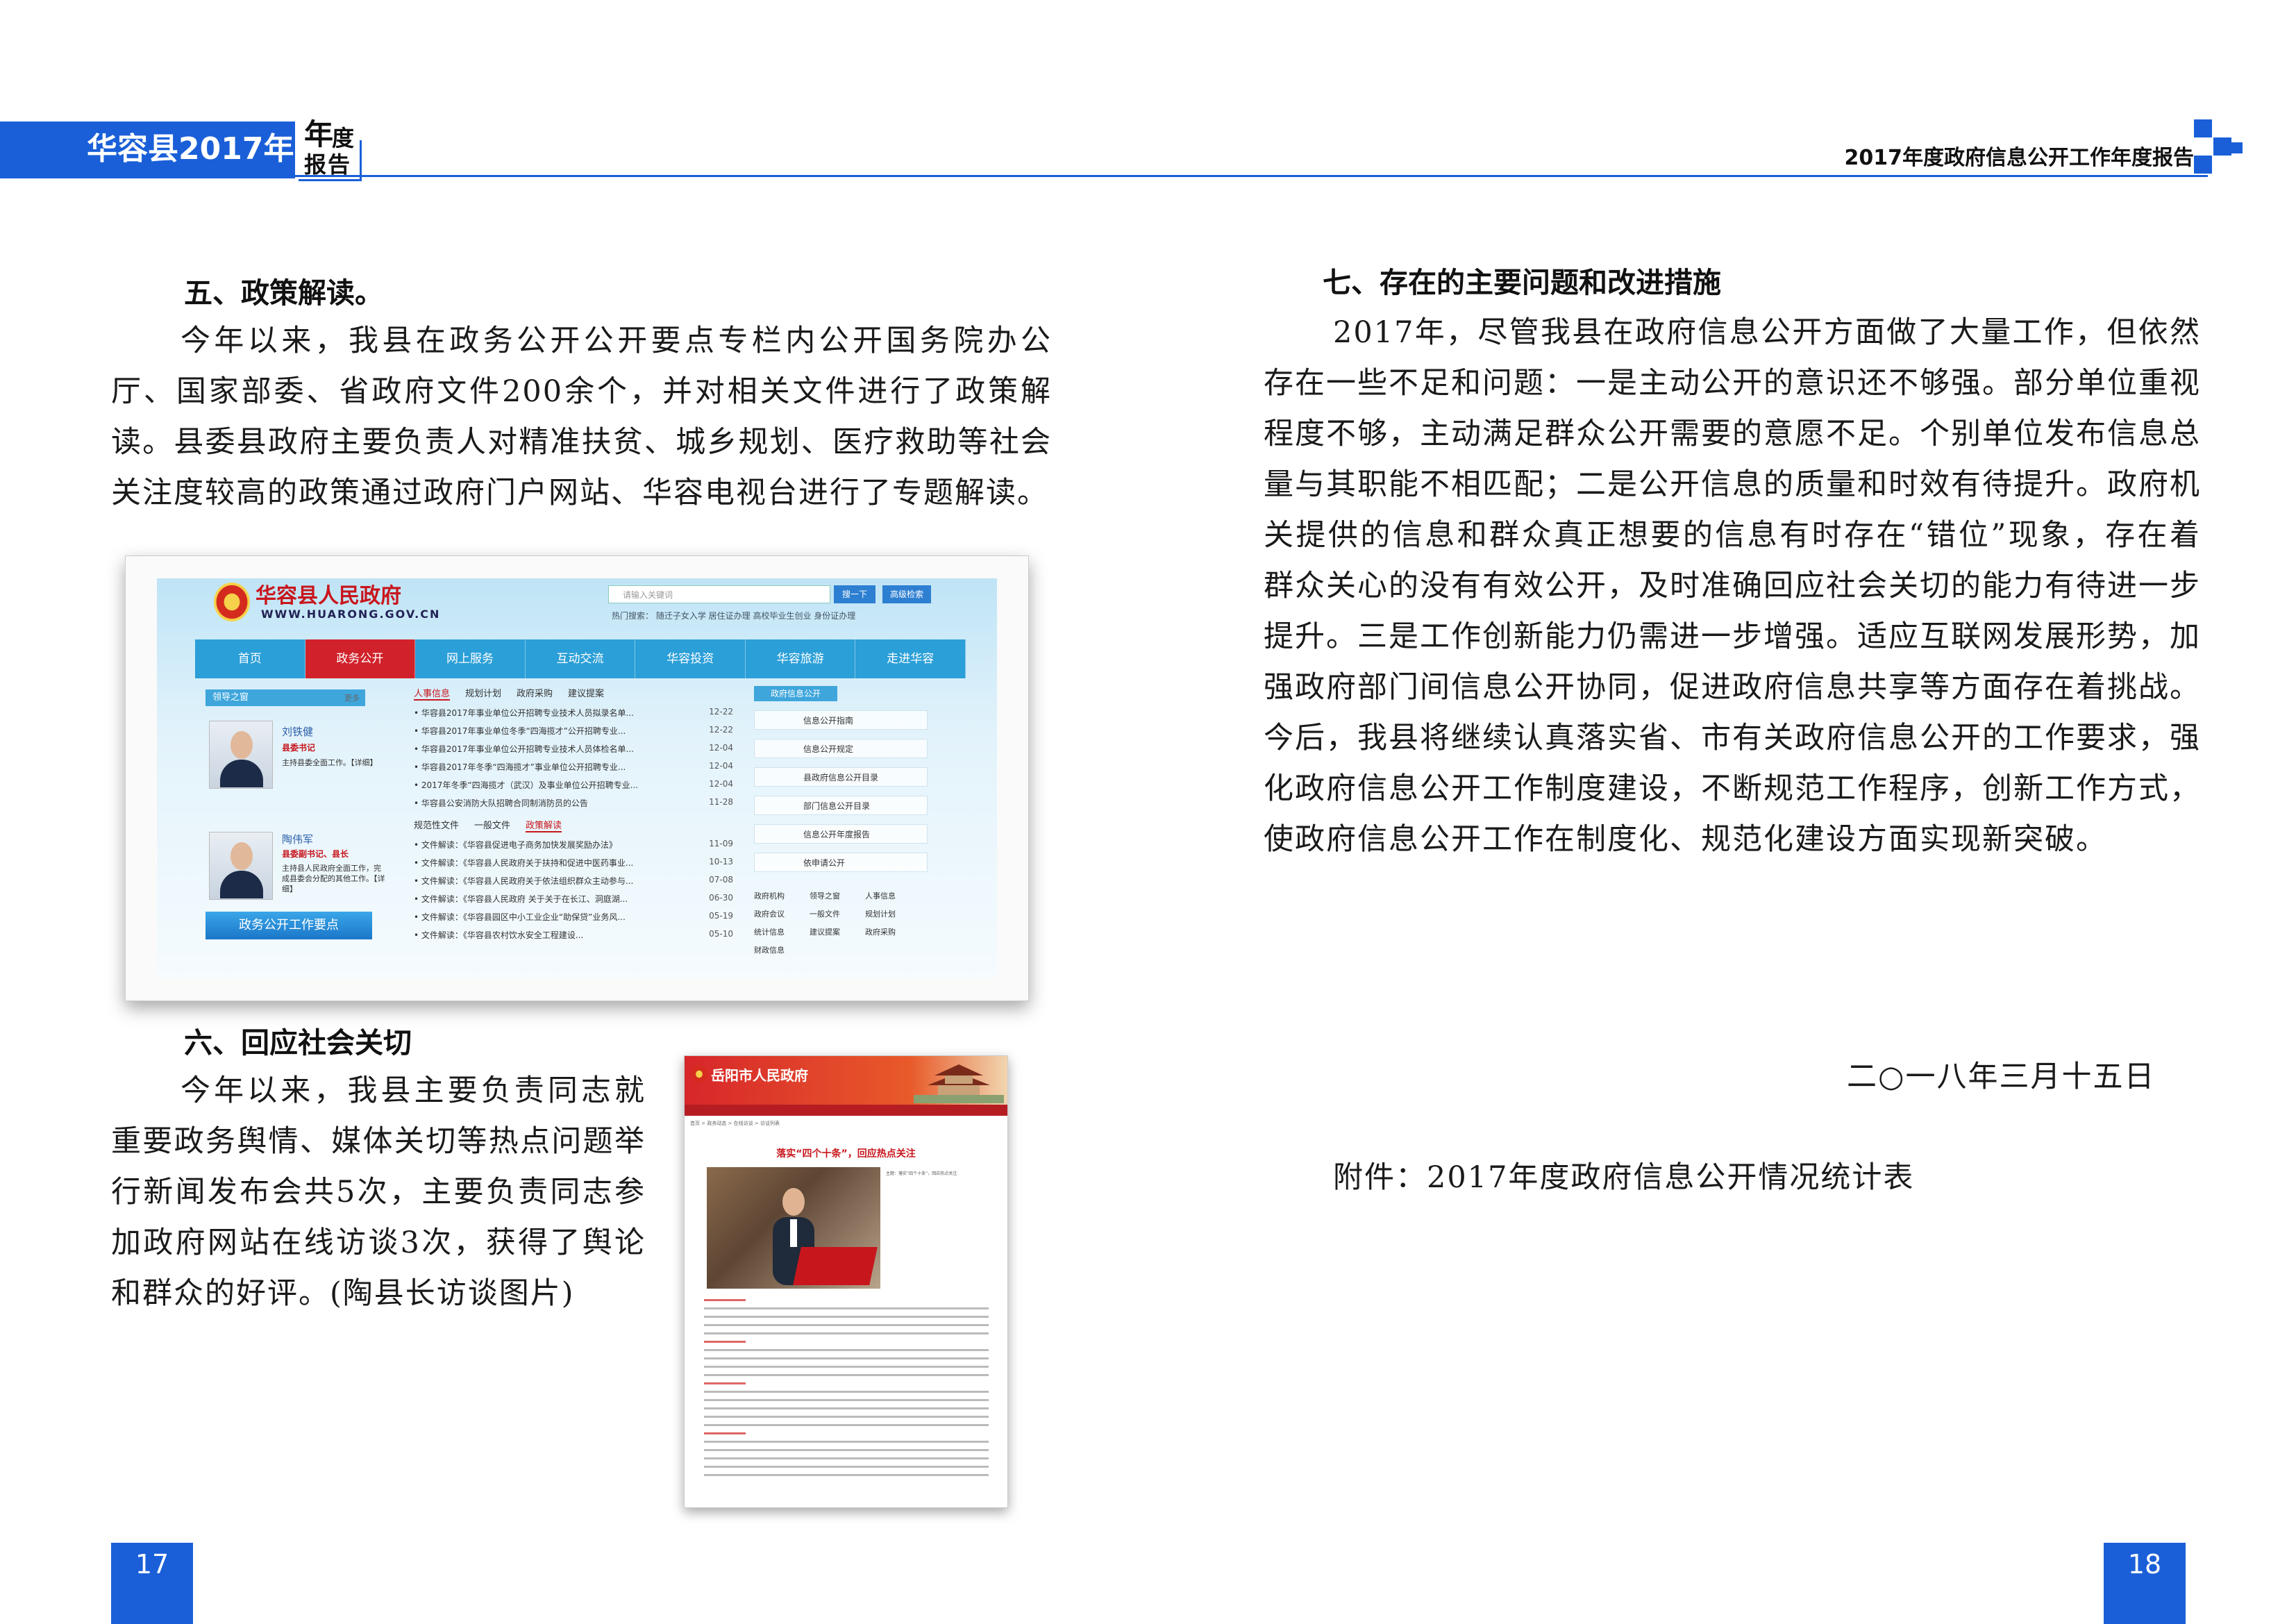 This screenshot has width=2296, height=1624. What do you see at coordinates (846, 1110) in the screenshot?
I see `yueyang-nav` at bounding box center [846, 1110].